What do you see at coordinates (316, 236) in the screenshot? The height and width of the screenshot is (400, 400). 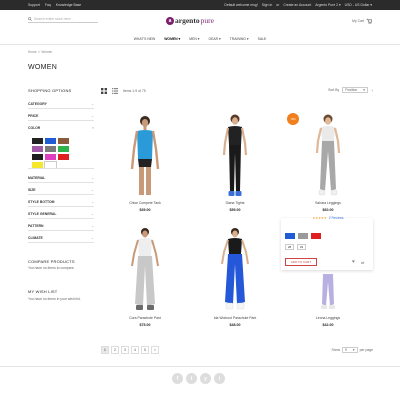 I see `color-option-red` at bounding box center [316, 236].